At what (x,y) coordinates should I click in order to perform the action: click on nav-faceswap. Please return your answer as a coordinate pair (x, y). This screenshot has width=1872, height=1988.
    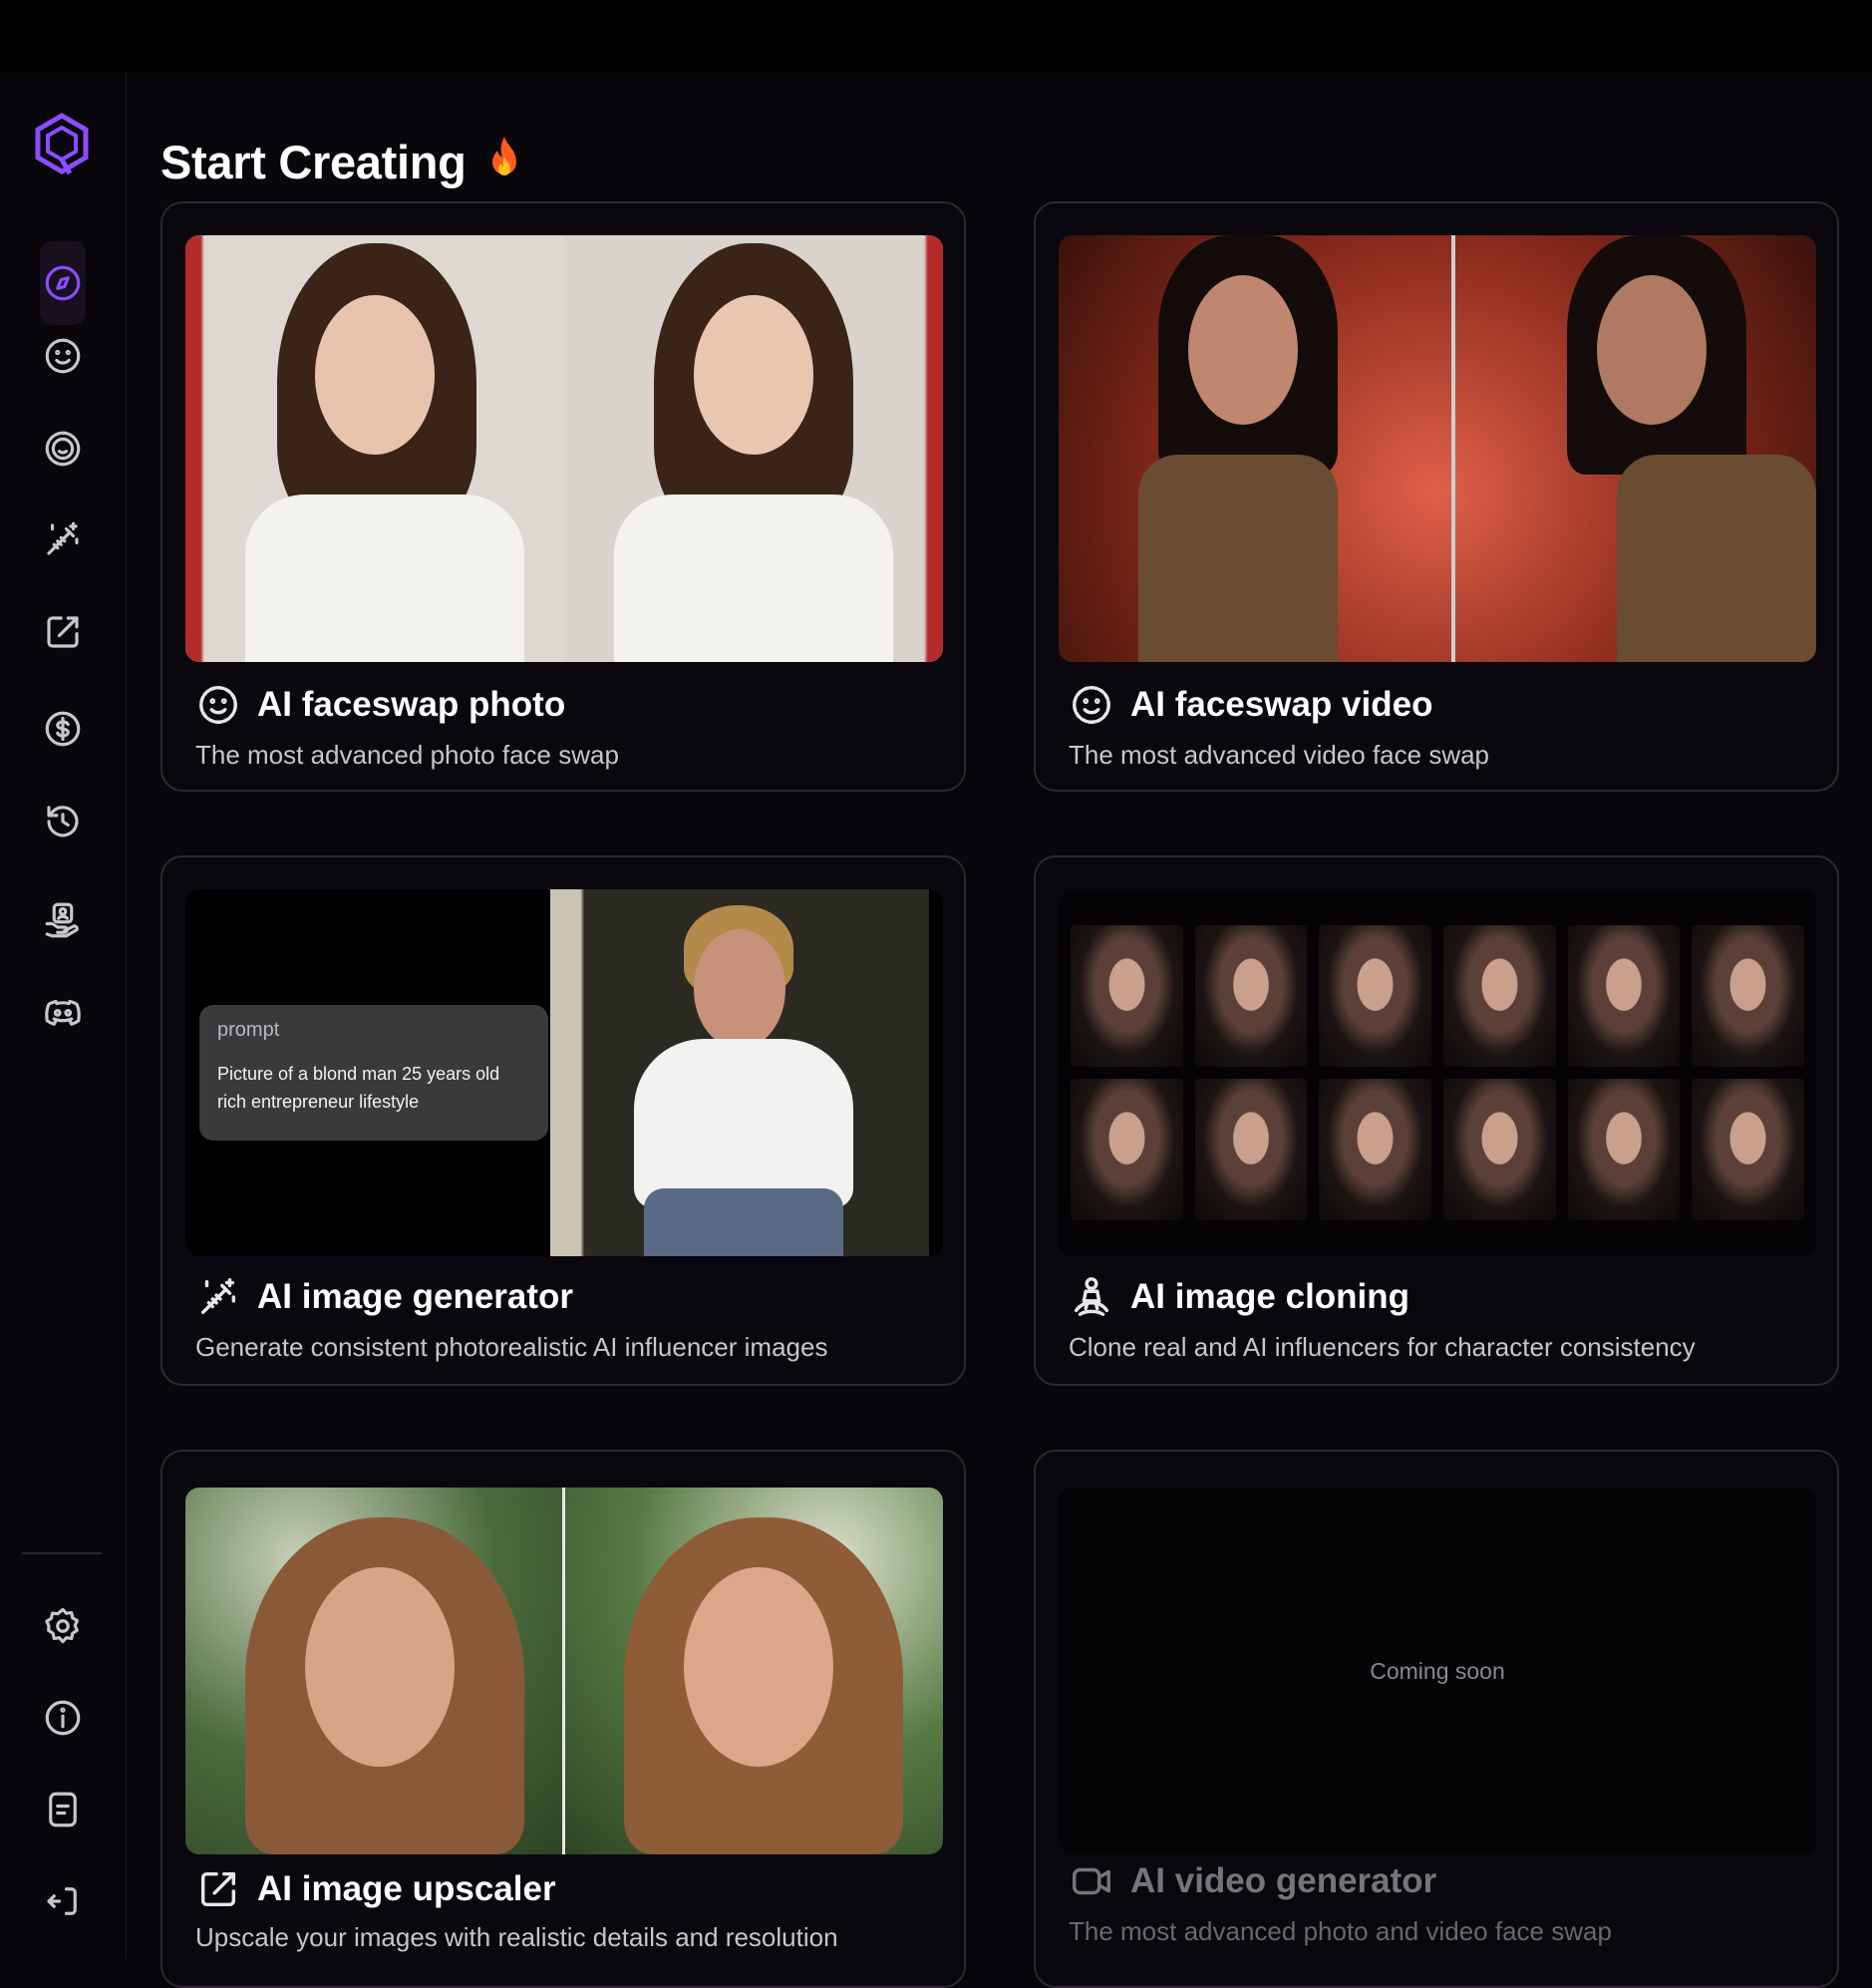
    Looking at the image, I should click on (63, 356).